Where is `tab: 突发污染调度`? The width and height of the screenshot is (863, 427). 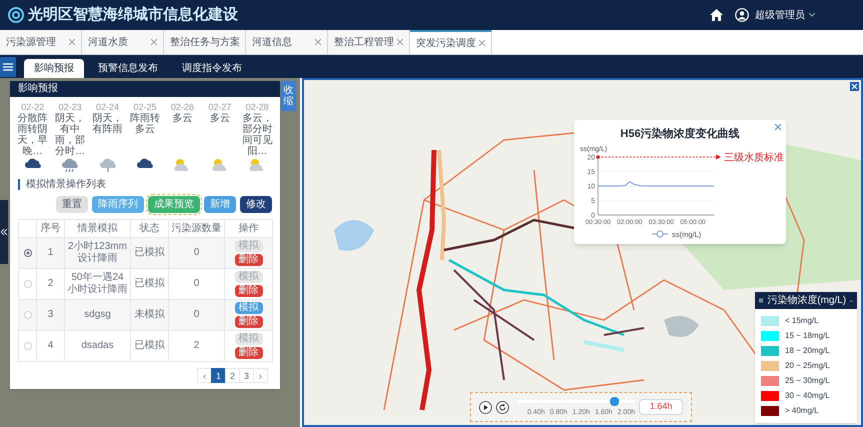
tab: 突发污染调度 is located at coordinates (451, 42).